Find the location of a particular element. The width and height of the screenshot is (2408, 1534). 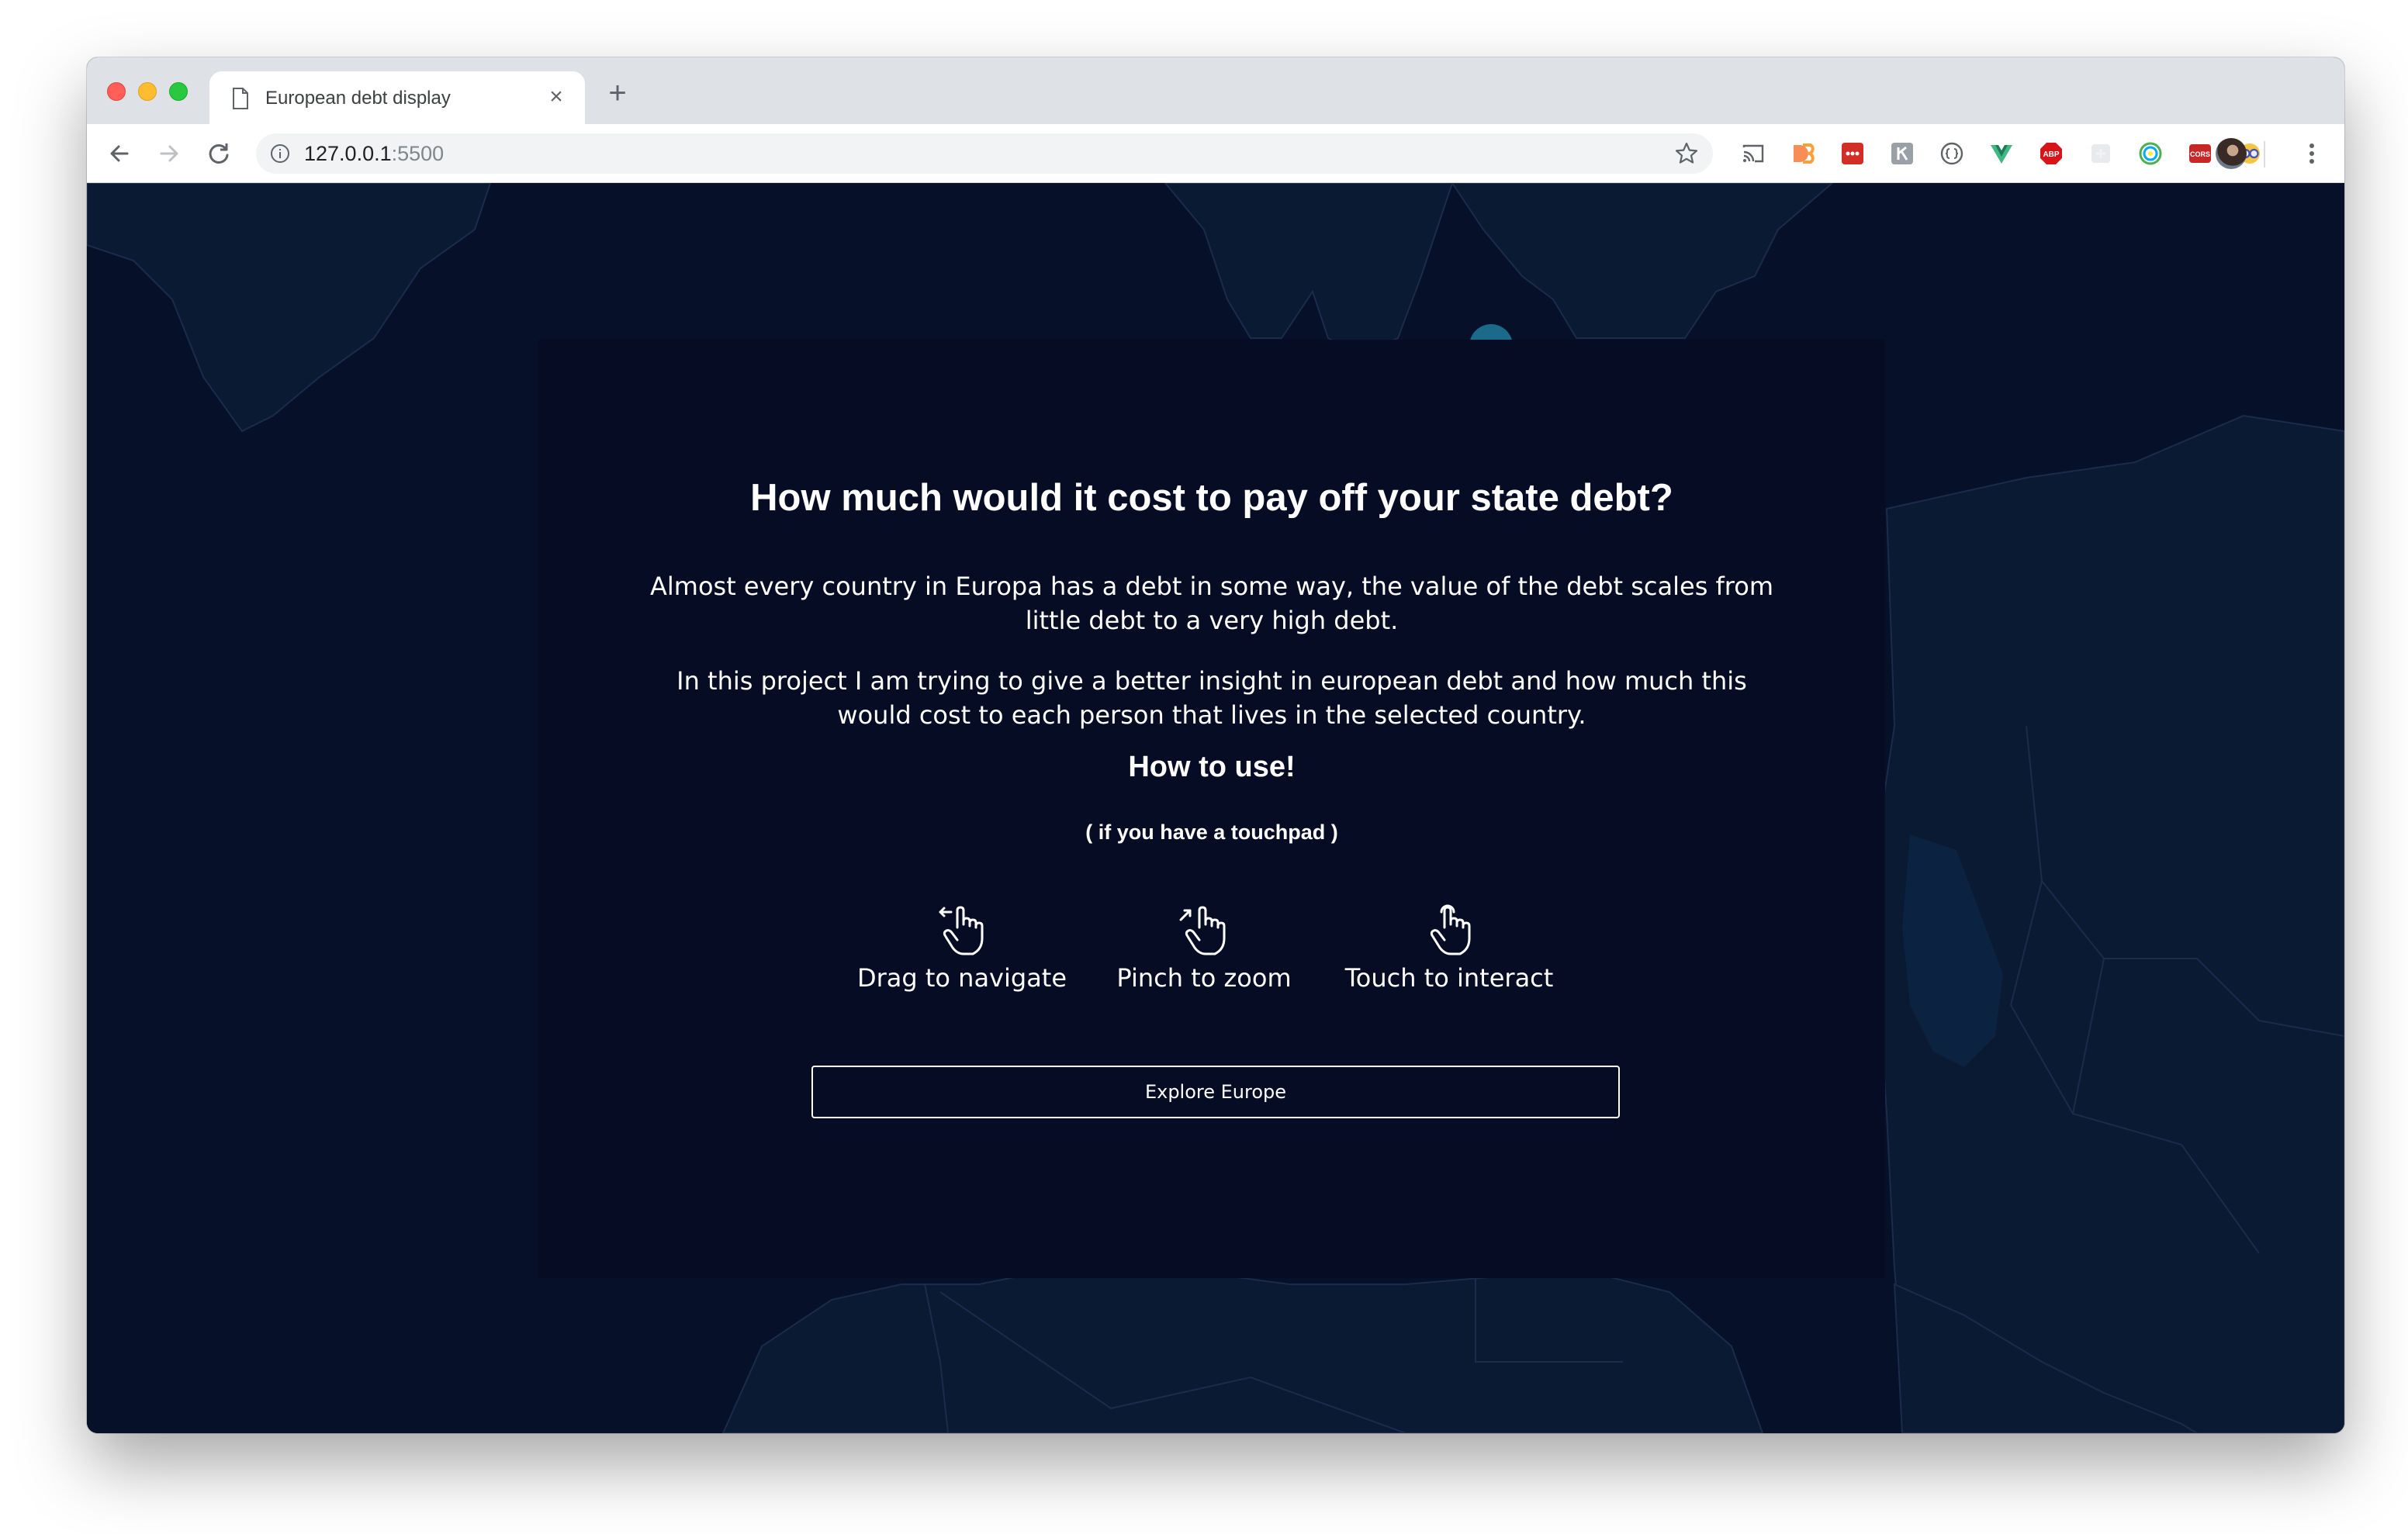

url-text: 127.0.0.1:5500 is located at coordinates (374, 153).